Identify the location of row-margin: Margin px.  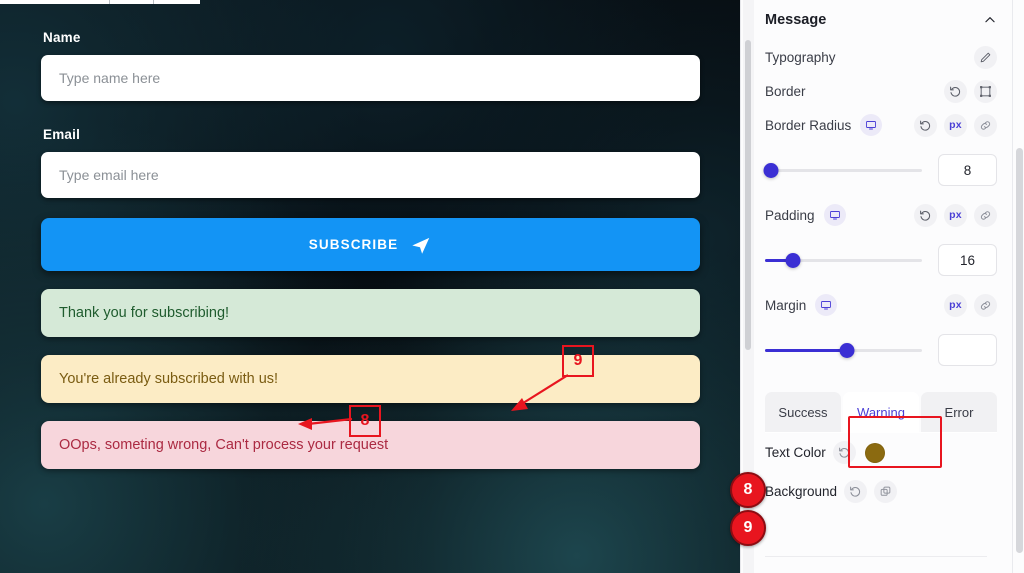
(883, 305).